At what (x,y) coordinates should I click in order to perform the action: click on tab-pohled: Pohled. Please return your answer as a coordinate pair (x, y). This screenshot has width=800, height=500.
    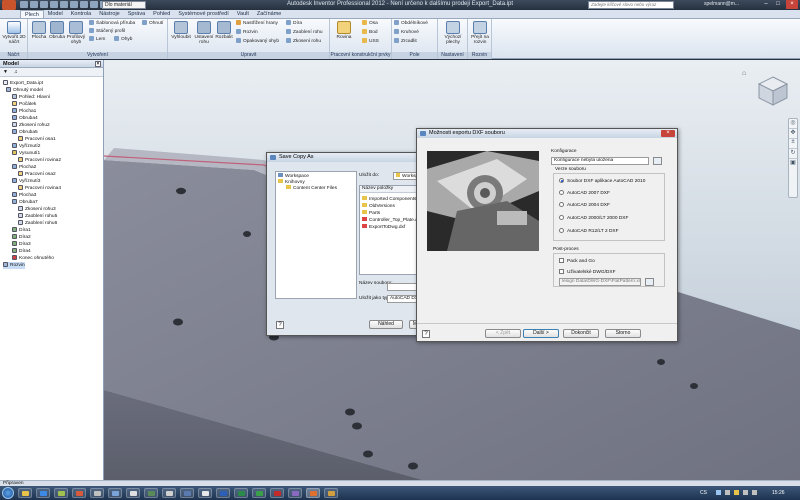
    Looking at the image, I should click on (161, 14).